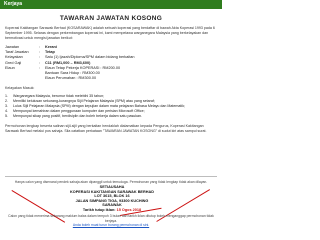 The image size is (320, 240). I want to click on header-title: Kerjaya, so click(13, 4).